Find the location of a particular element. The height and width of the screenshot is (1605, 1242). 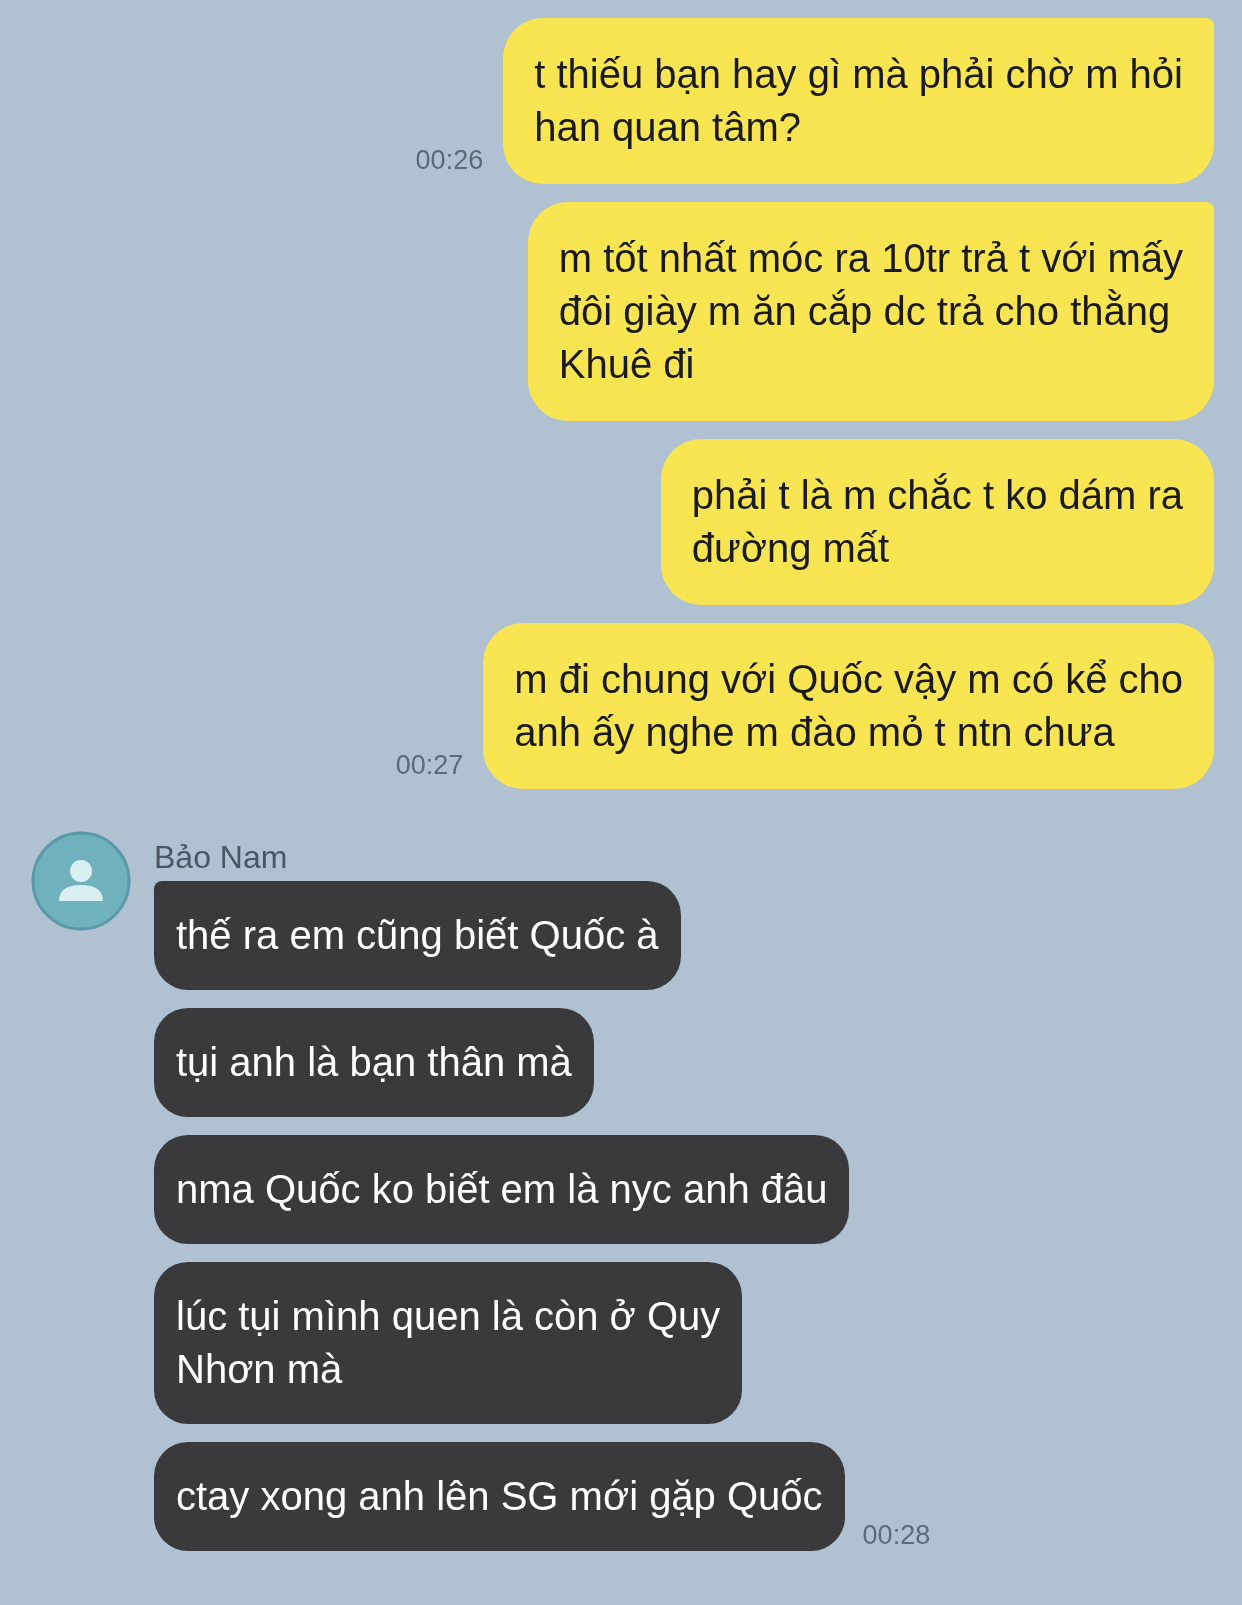

message-bubble: m đi chung với Quốc vậy m có kể cho anh ấy nghe m đào mỏ t ntn chưa is located at coordinates (848, 706).